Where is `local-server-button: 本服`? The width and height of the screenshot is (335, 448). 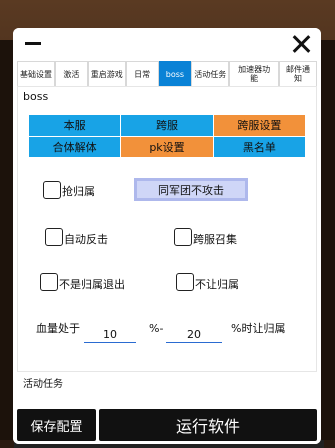
local-server-button: 本服 is located at coordinates (75, 125).